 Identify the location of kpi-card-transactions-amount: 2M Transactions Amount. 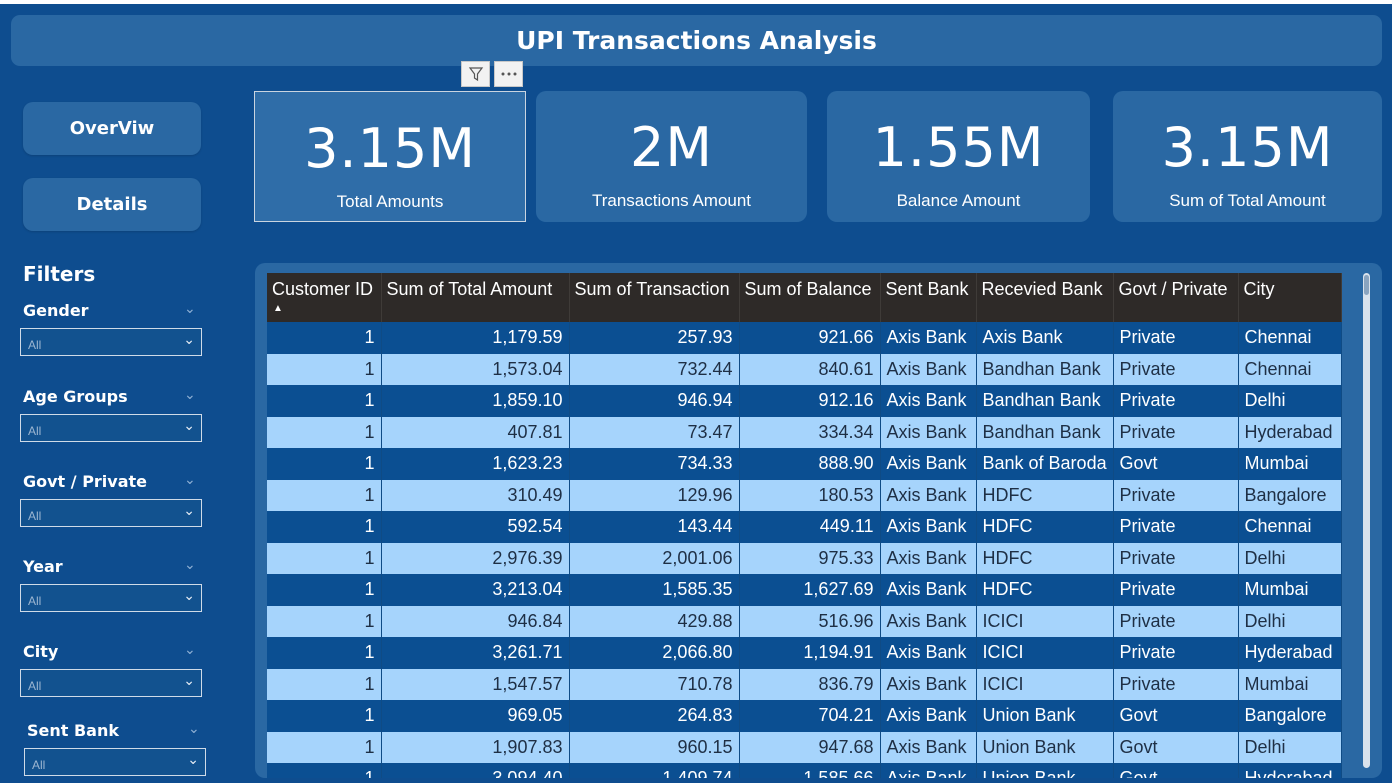
(671, 156).